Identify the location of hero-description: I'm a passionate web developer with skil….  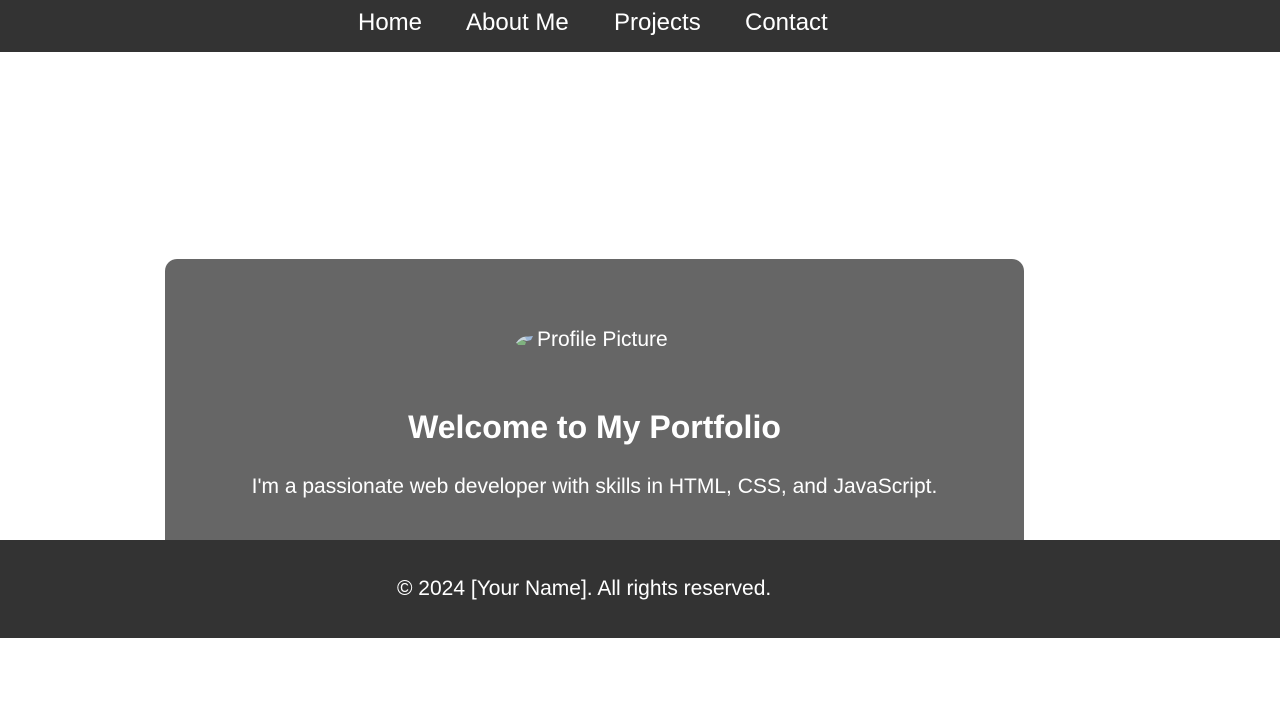
(594, 486).